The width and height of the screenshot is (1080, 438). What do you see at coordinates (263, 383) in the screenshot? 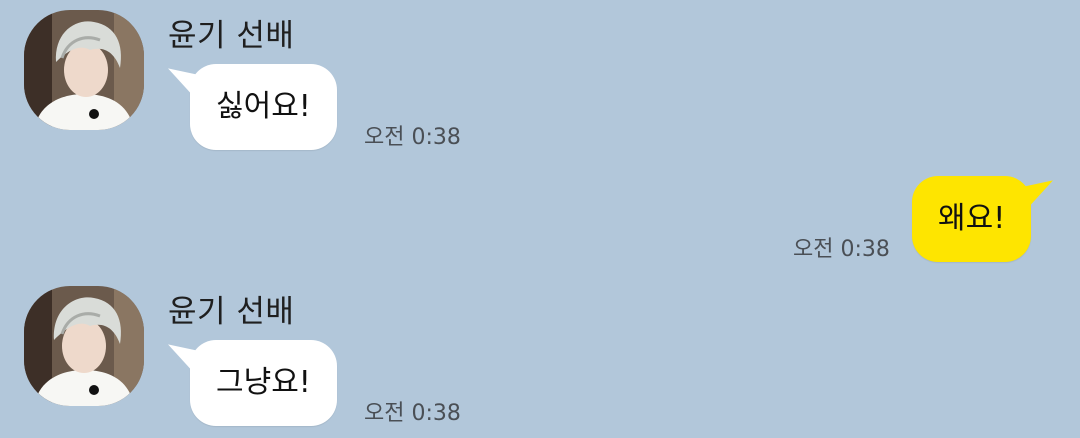
I see `message-bubble-incoming: 그냥요!` at bounding box center [263, 383].